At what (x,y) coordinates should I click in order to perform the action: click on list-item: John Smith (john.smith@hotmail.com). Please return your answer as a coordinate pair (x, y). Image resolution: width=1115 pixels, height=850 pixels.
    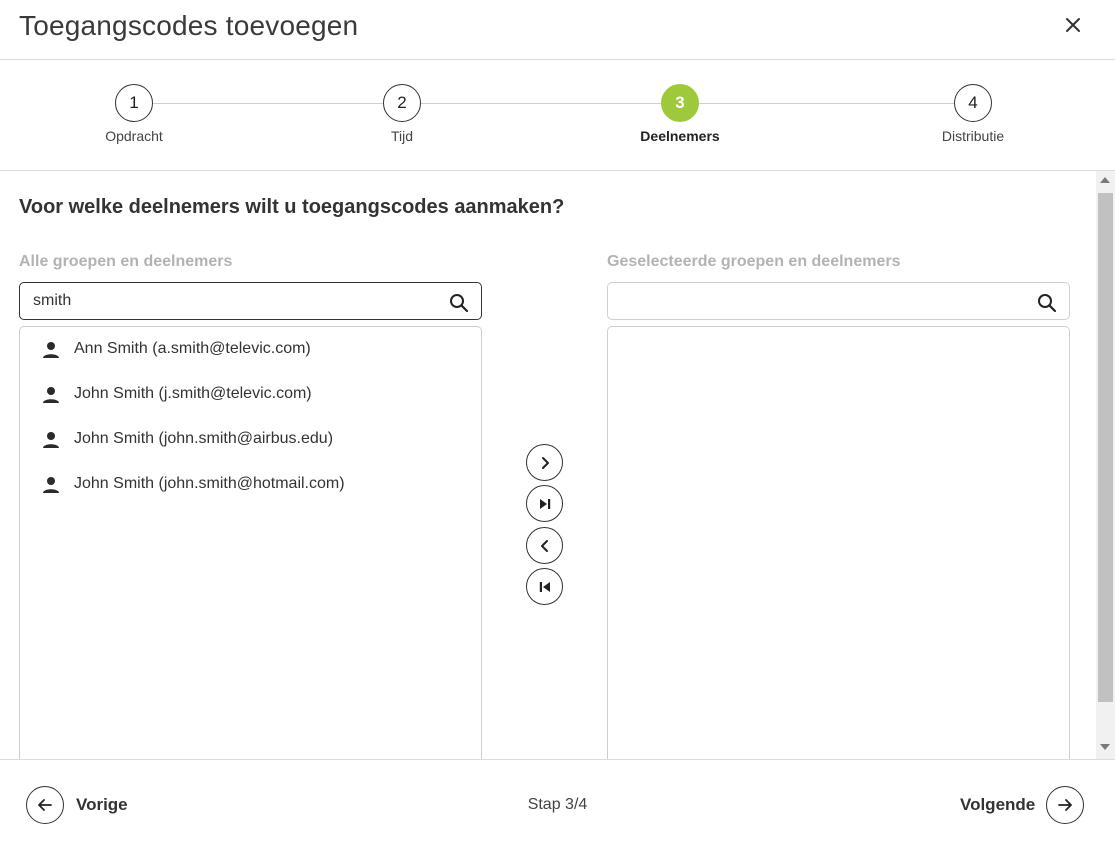
    Looking at the image, I should click on (250, 485).